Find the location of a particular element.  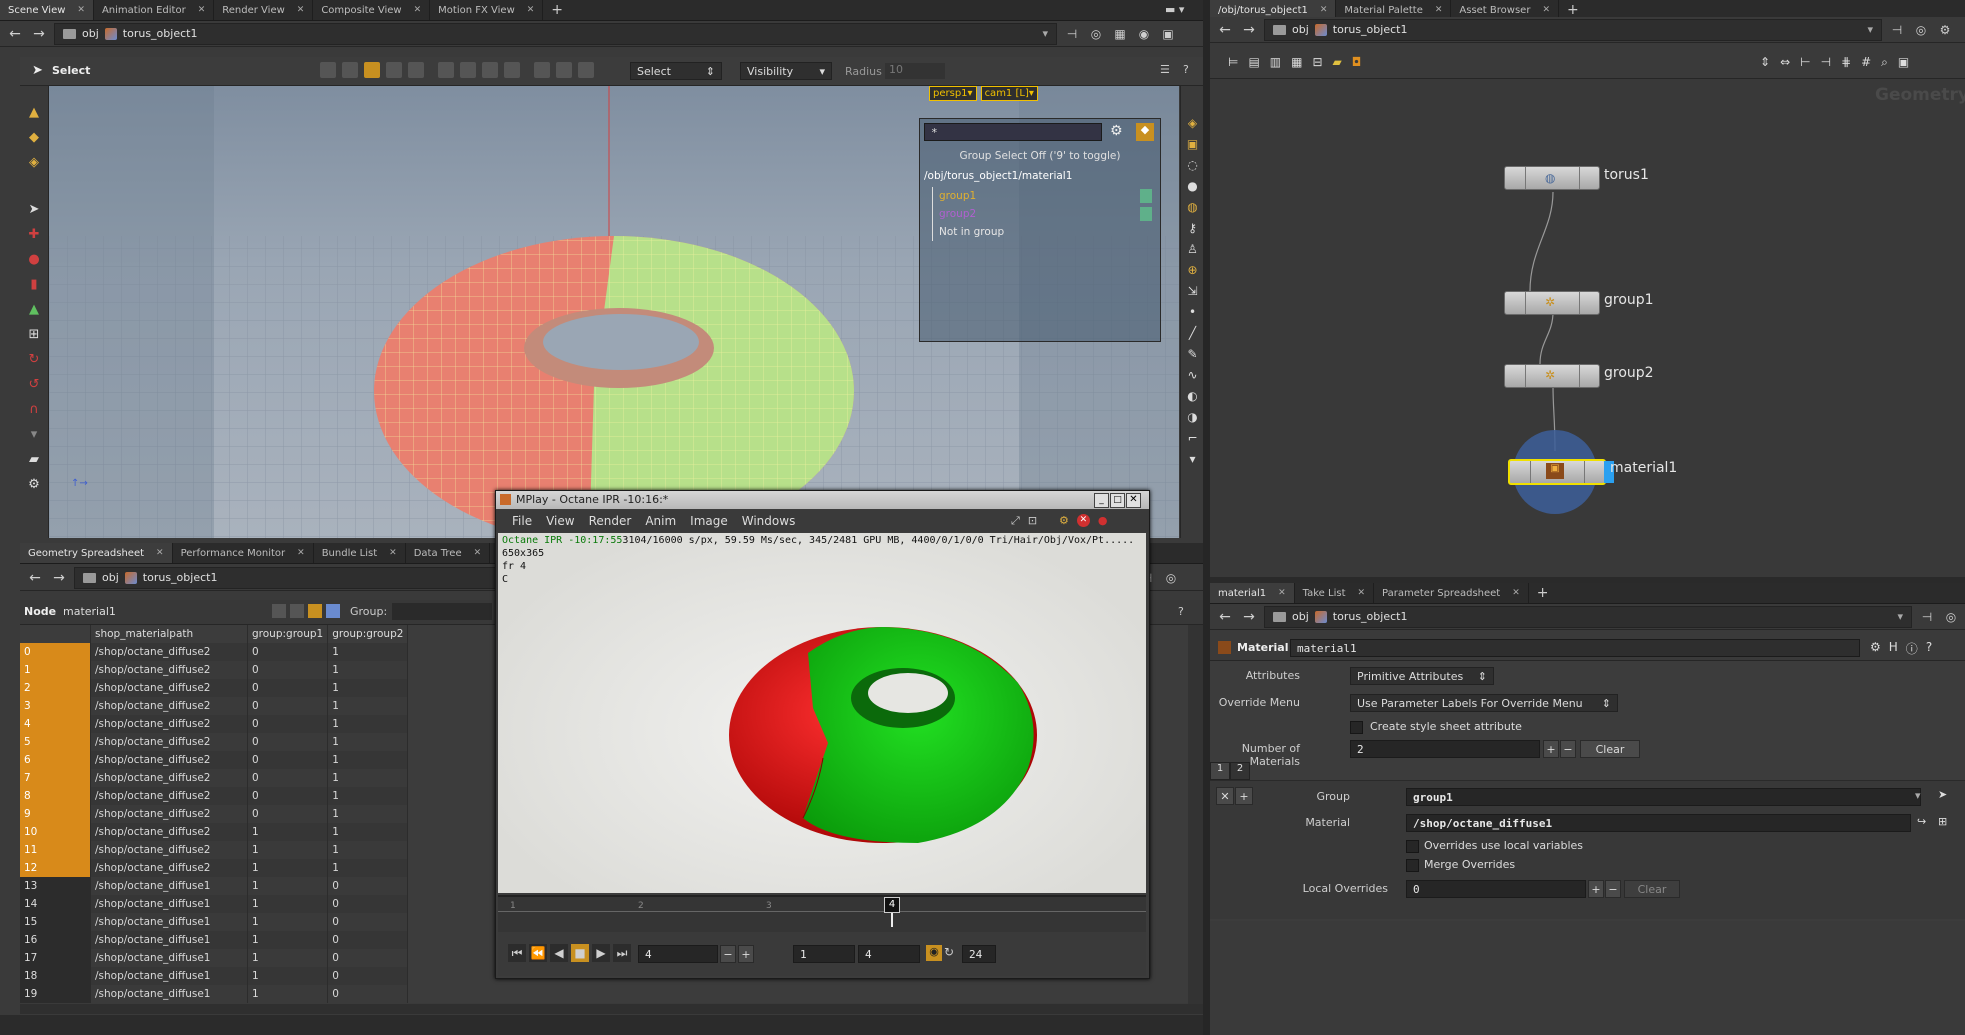

scene-tab-0: Scene View ✕ is located at coordinates (47, 10).